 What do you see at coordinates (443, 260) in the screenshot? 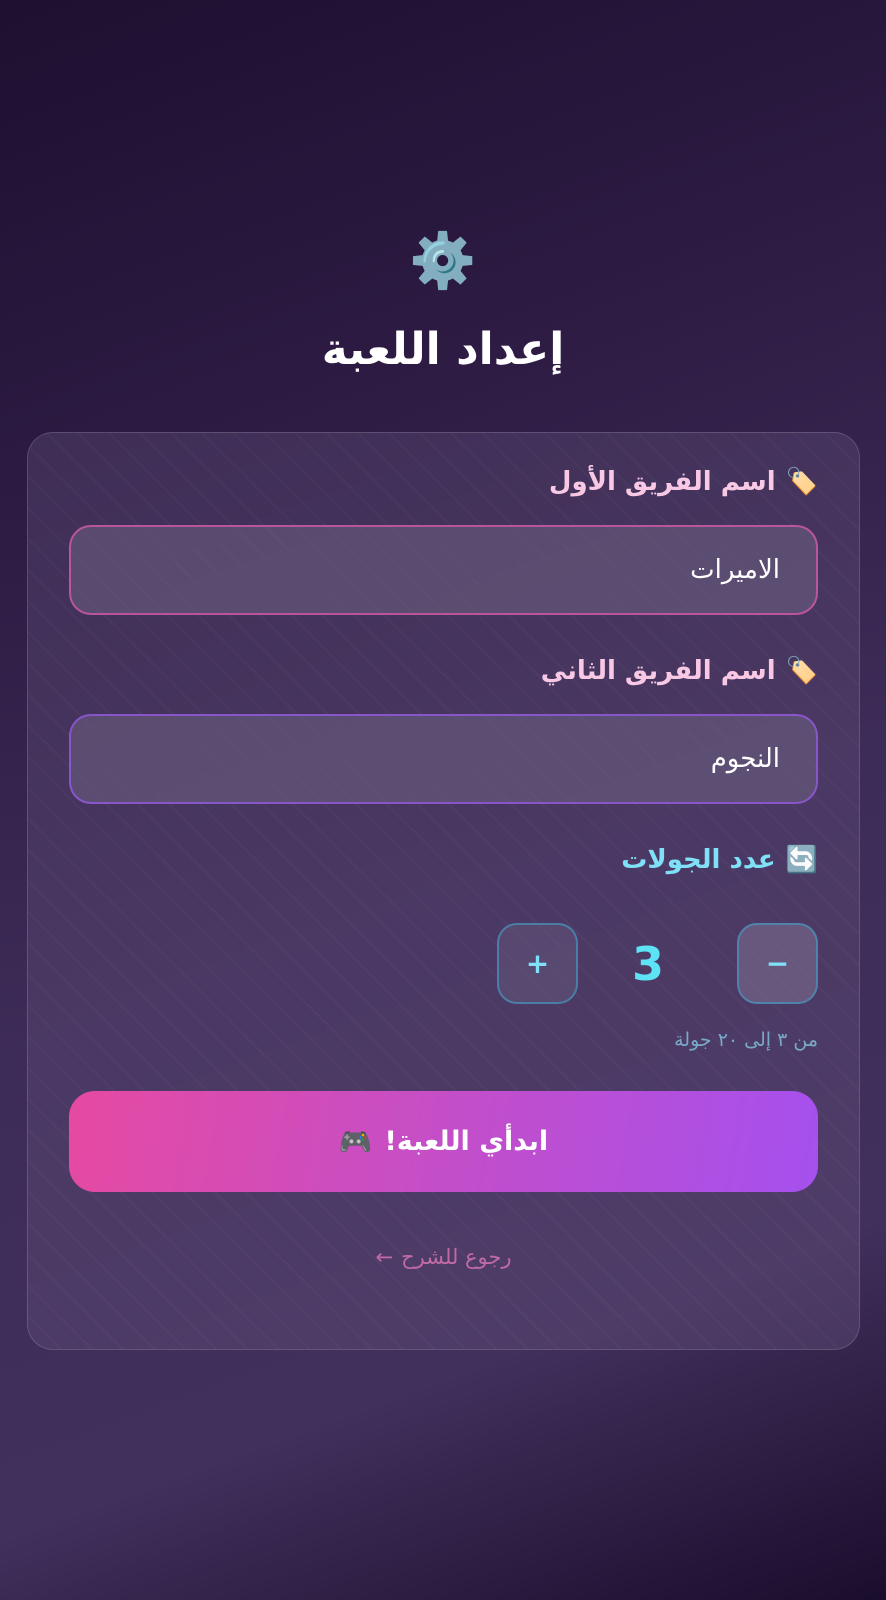
I see `gear-icon: ⚙️` at bounding box center [443, 260].